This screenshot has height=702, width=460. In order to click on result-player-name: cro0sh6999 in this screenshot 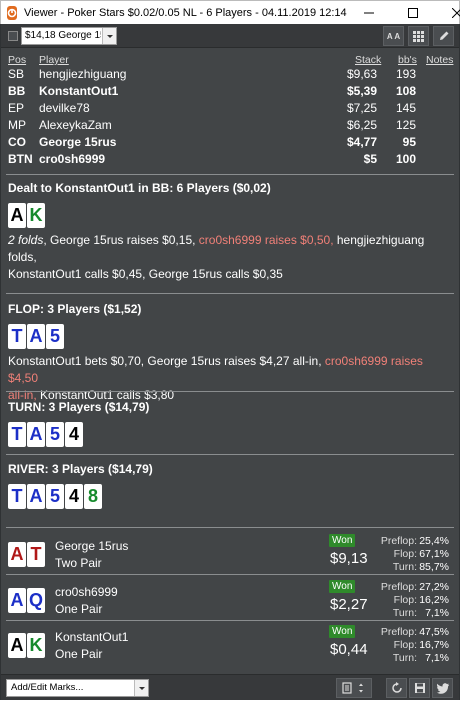, I will do `click(86, 592)`.